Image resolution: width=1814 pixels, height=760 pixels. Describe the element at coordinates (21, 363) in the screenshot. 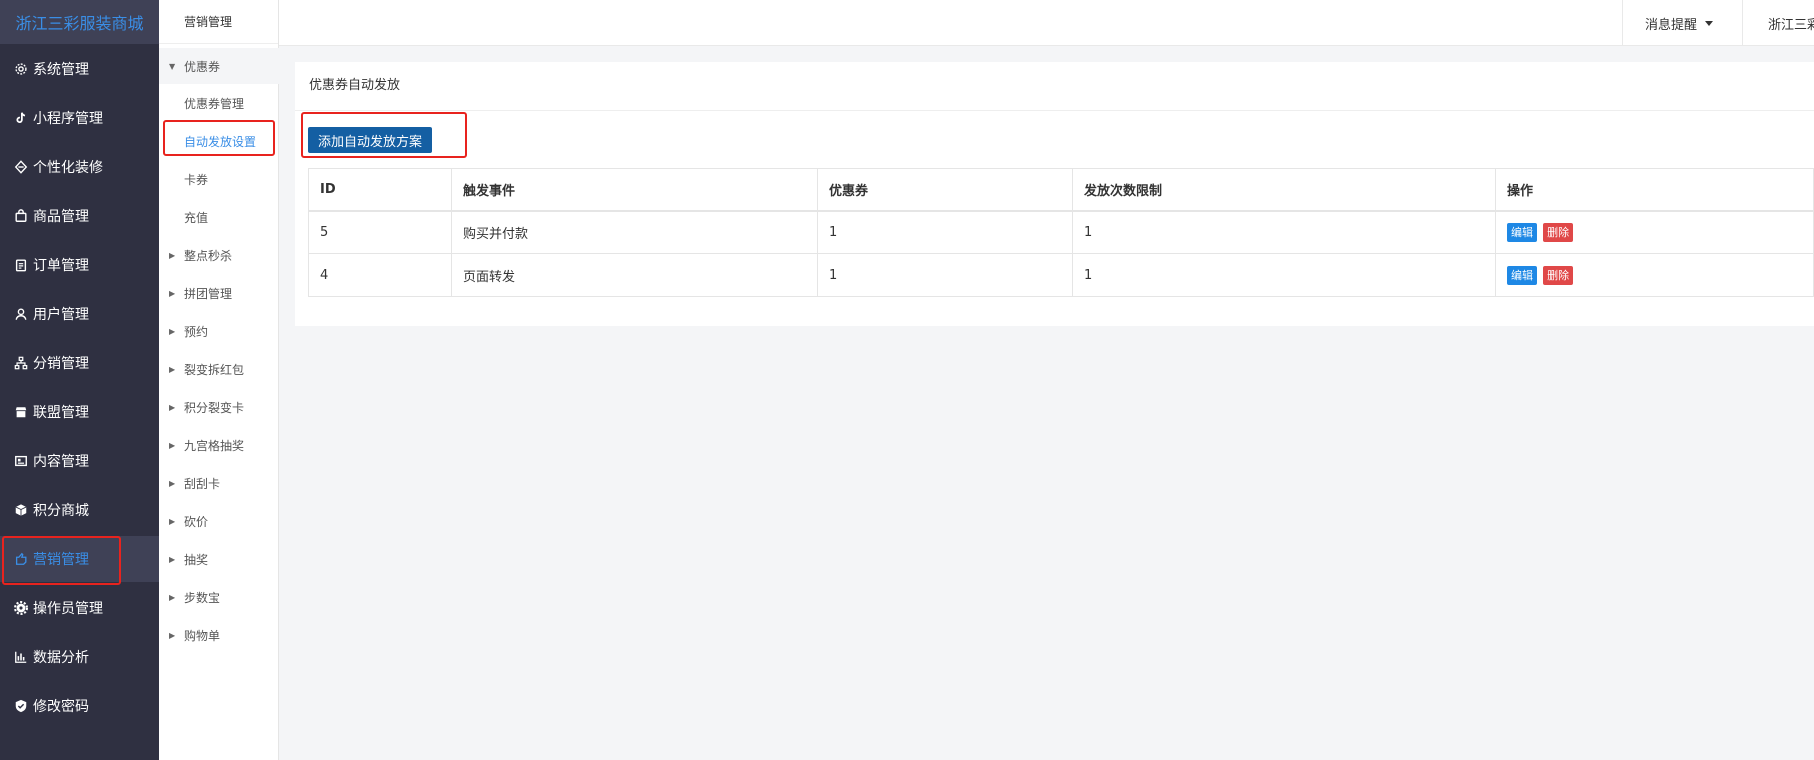

I see `org-chart-icon` at that location.